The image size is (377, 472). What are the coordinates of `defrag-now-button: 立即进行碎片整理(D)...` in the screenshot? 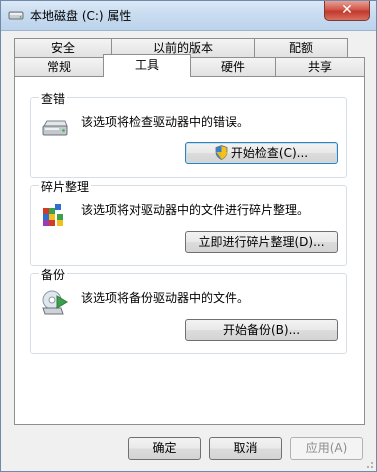 It's located at (261, 242).